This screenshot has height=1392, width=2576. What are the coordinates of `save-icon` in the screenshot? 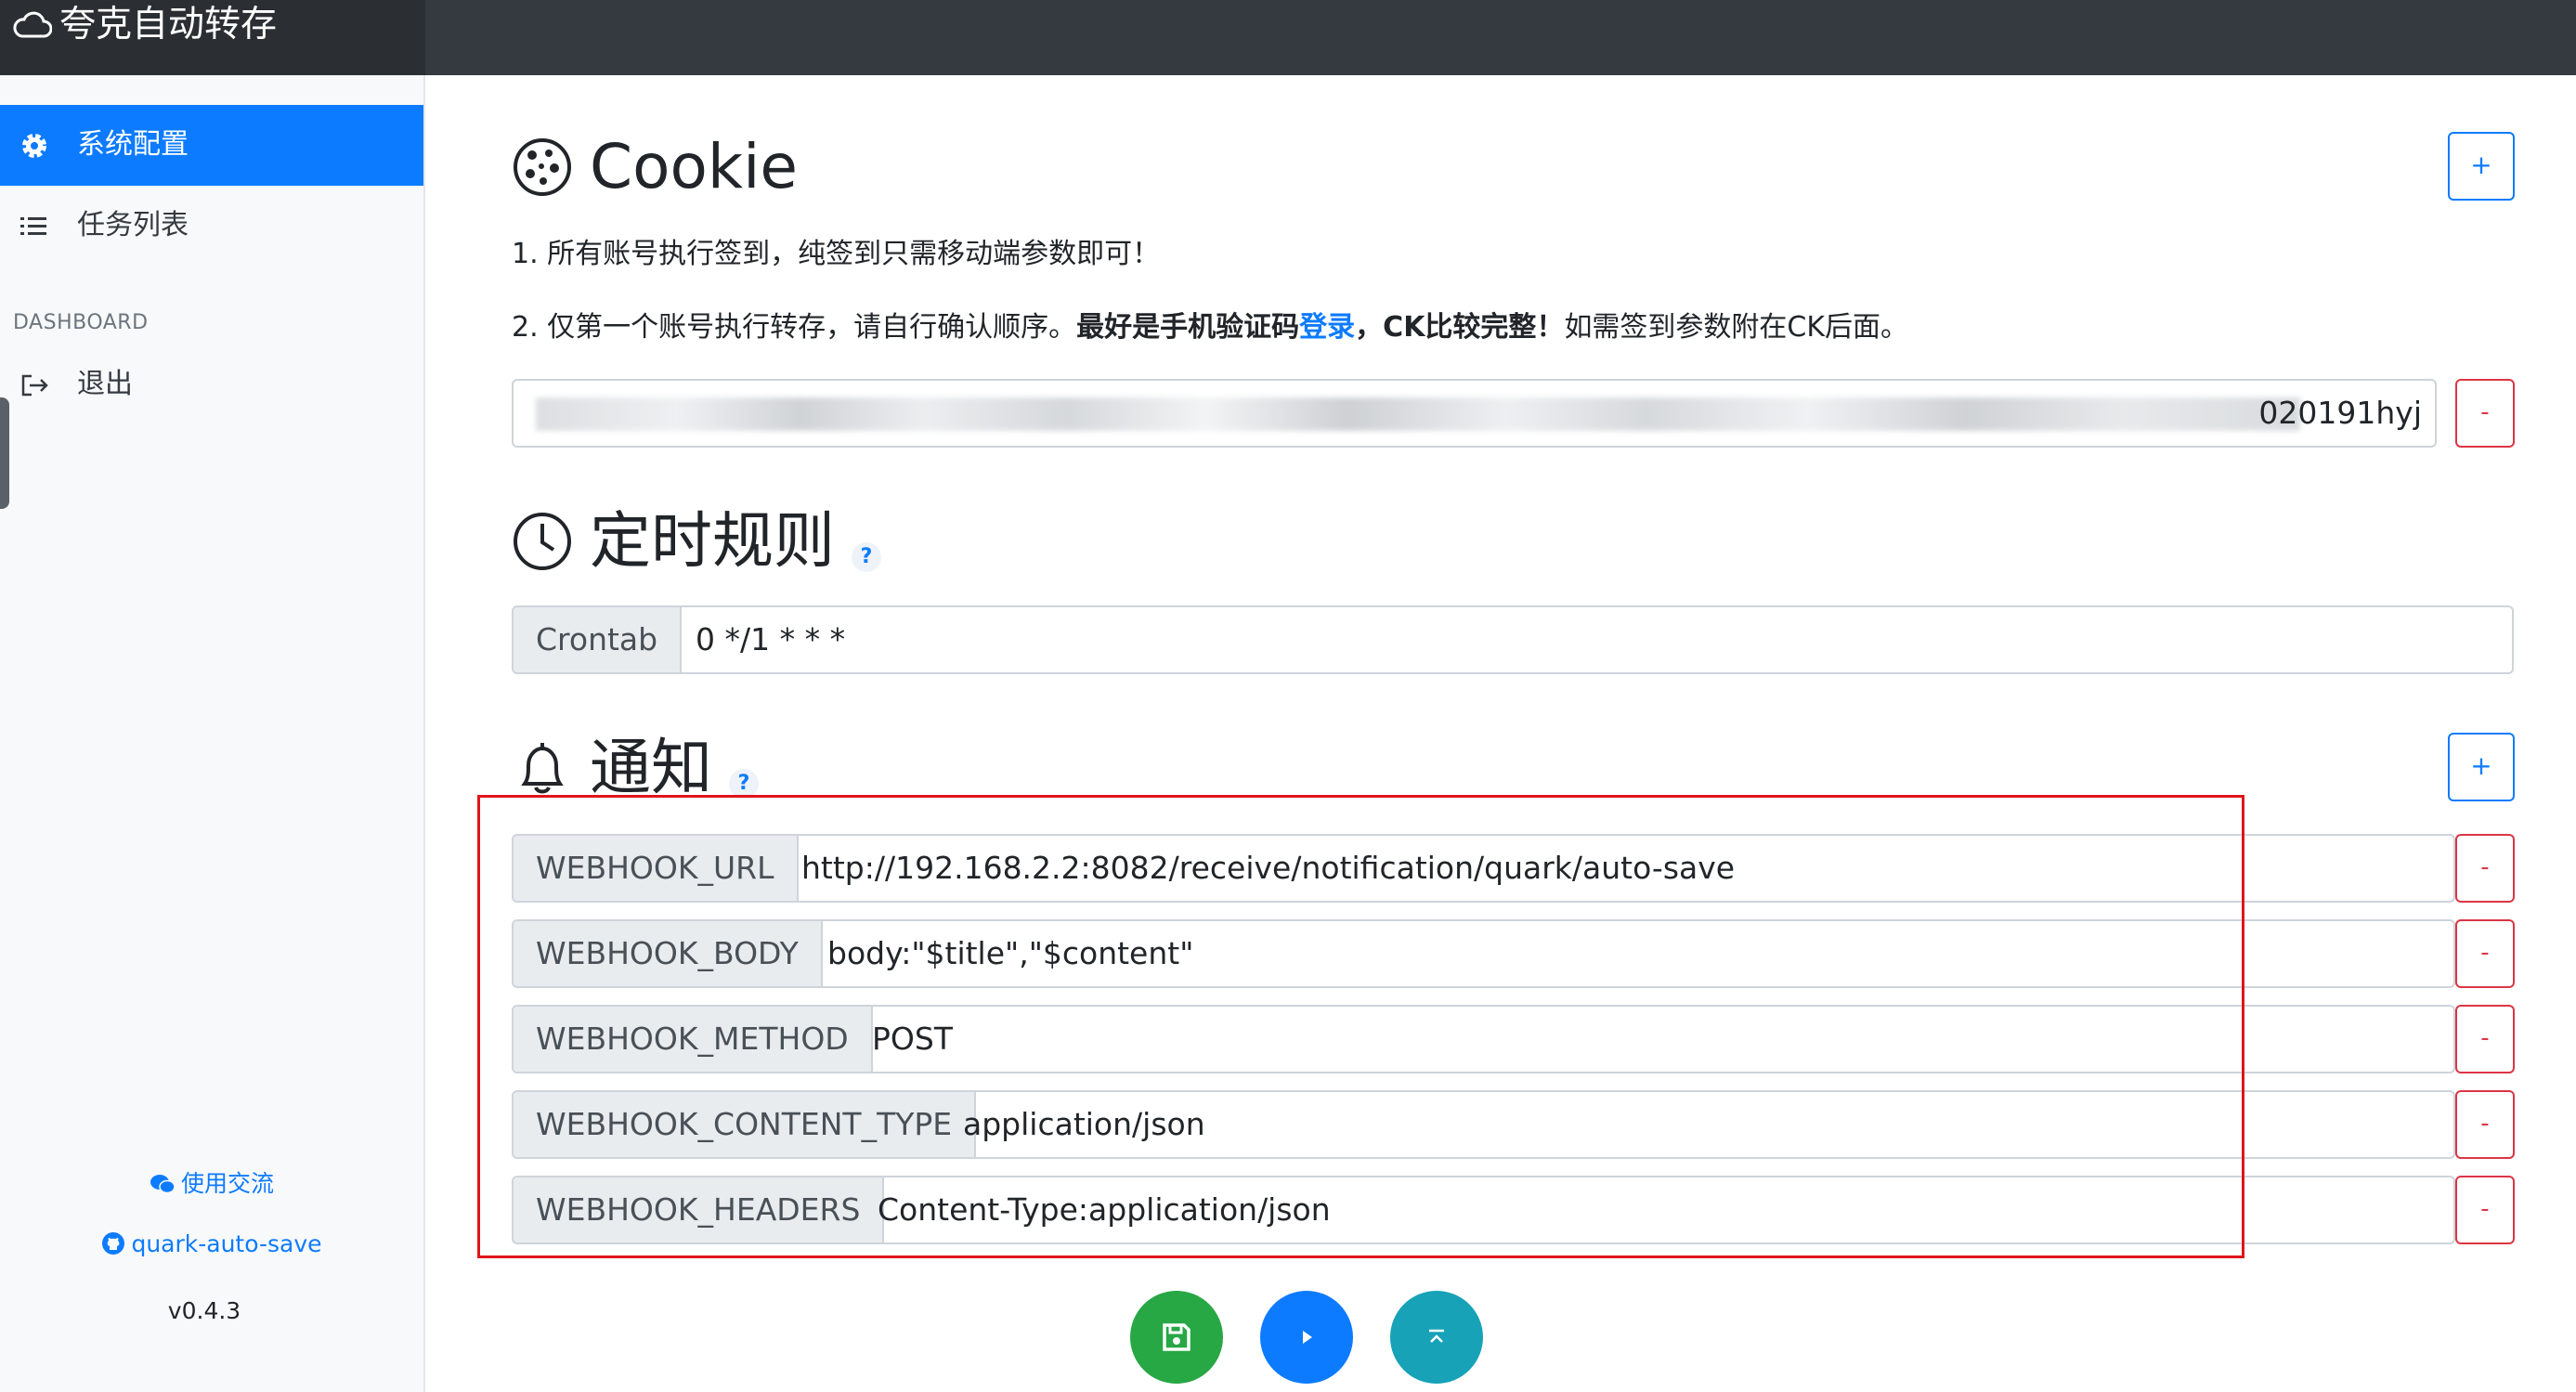 It's located at (1177, 1337).